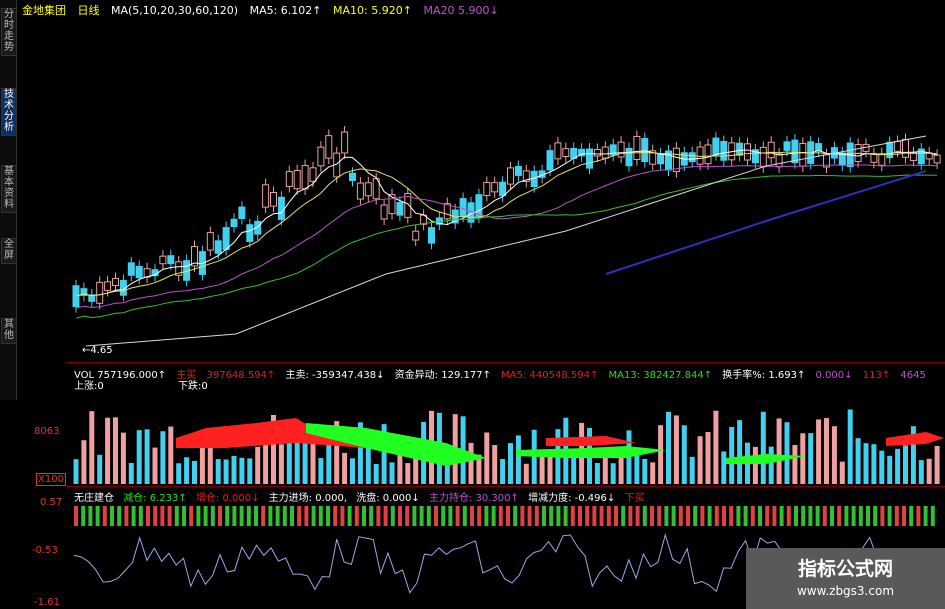 This screenshot has width=945, height=609. Describe the element at coordinates (845, 578) in the screenshot. I see `watermark: 指标公式网 www.zbgs3.com` at that location.